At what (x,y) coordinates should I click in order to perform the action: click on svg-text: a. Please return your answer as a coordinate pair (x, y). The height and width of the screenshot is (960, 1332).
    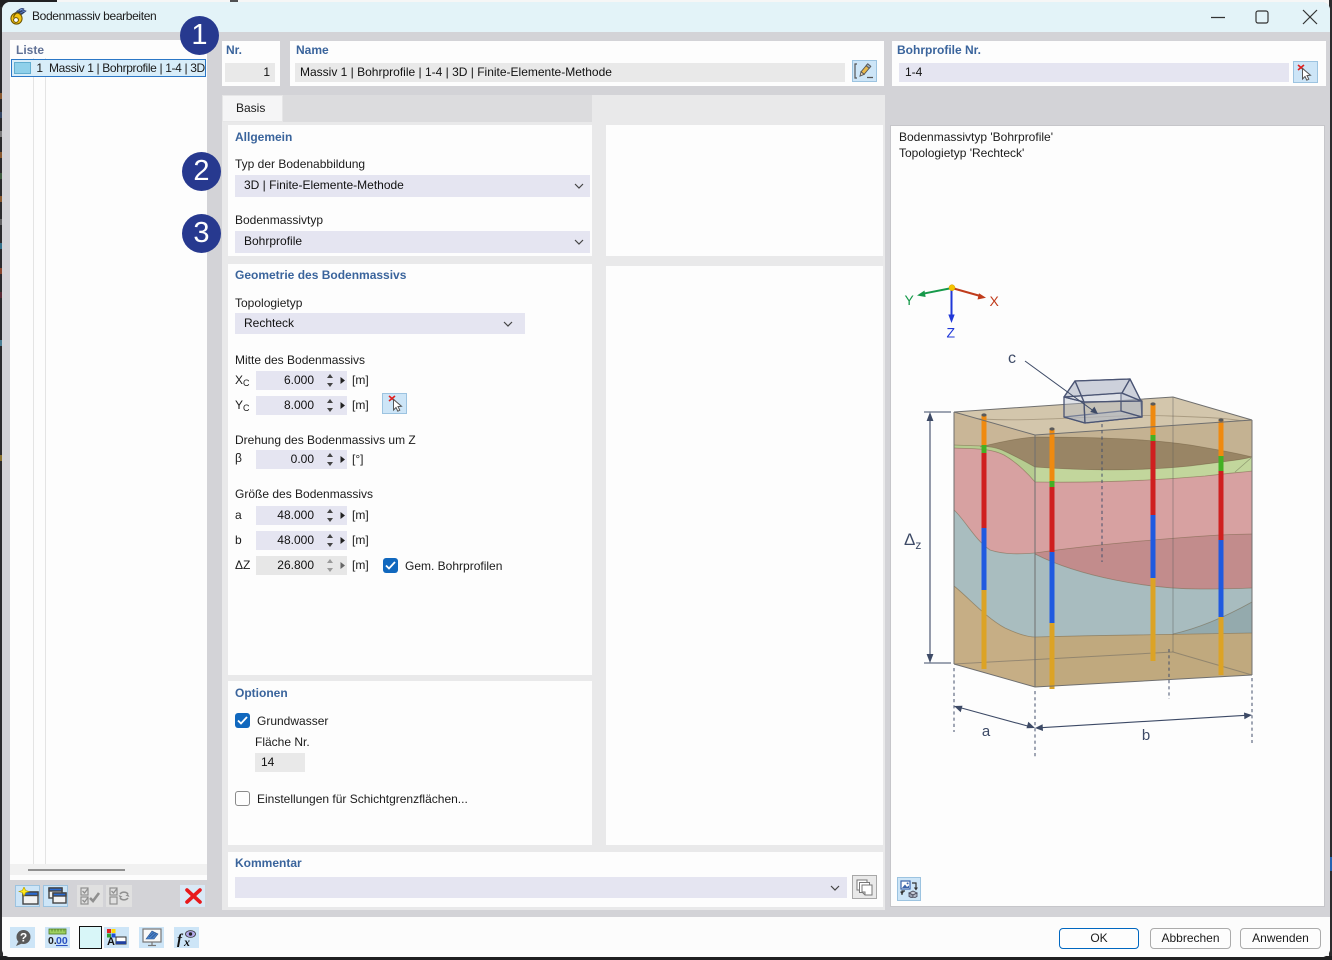
    Looking at the image, I should click on (986, 731).